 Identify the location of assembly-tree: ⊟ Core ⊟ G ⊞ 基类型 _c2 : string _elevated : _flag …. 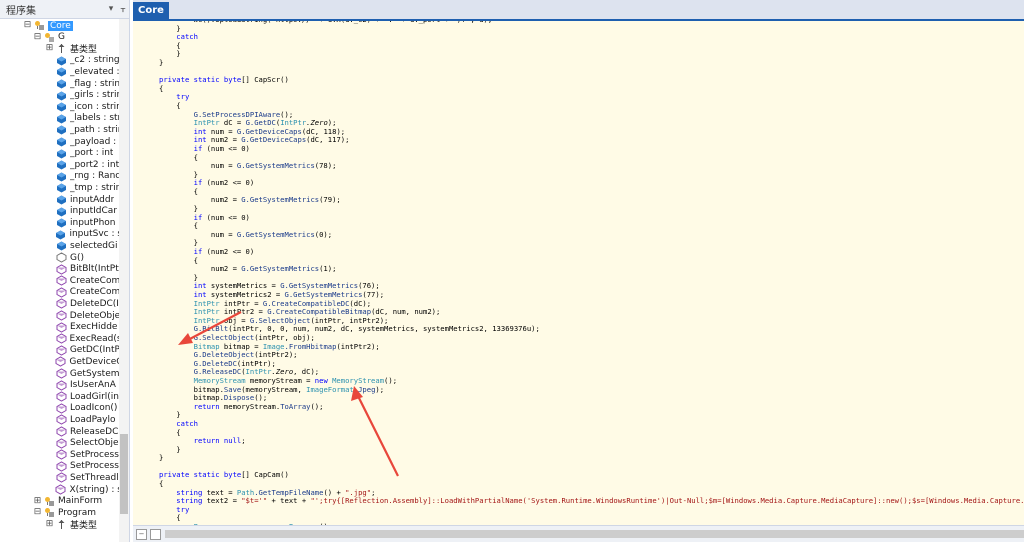
(59, 280).